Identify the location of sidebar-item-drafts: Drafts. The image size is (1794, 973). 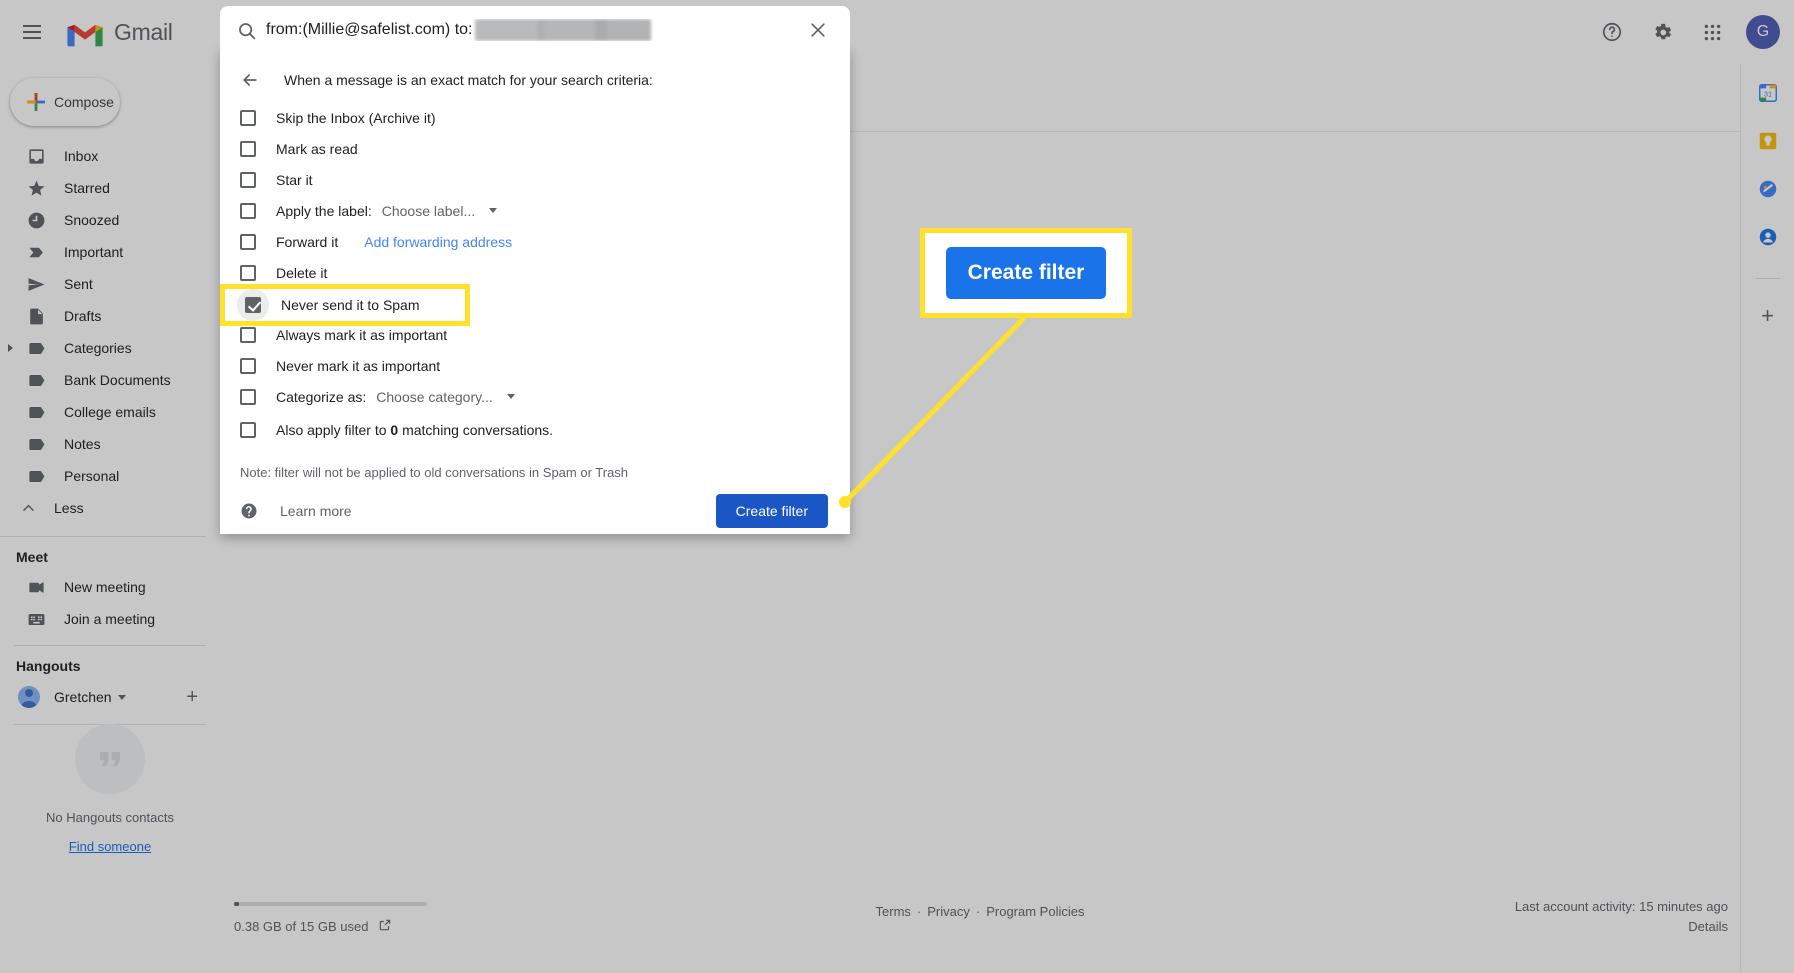
(103, 316).